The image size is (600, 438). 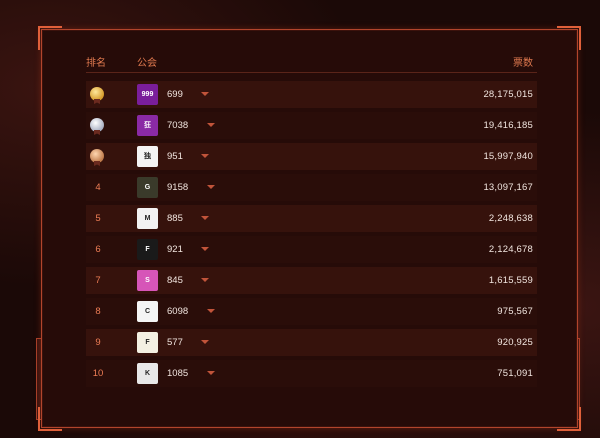 What do you see at coordinates (147, 63) in the screenshot?
I see `guild-column-header: 公会` at bounding box center [147, 63].